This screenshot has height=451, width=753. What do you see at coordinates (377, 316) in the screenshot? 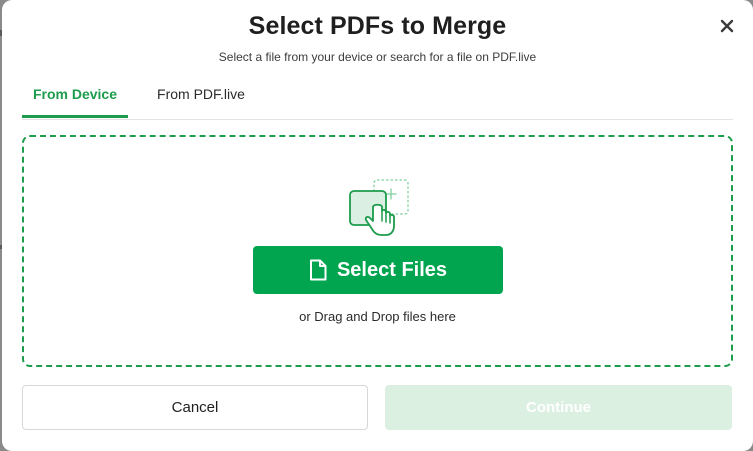
I see `drag-drop-hint: or Drag and Drop files here` at bounding box center [377, 316].